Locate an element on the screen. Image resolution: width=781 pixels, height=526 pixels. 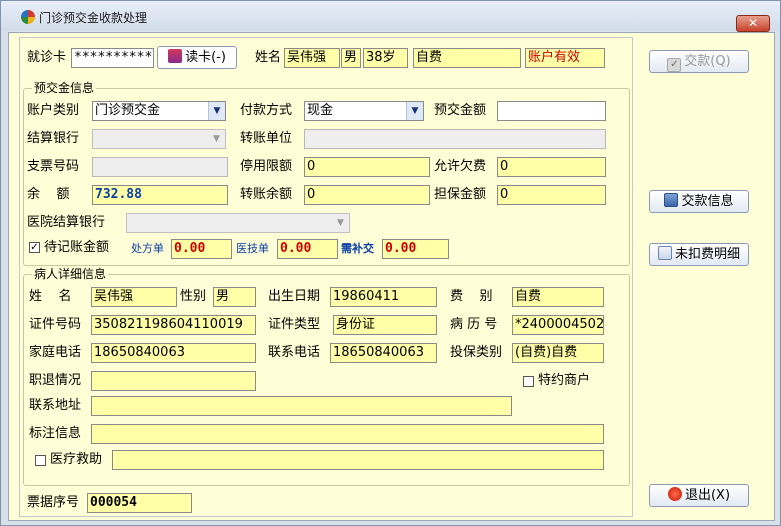
pending-checkbox: ✓ is located at coordinates (34, 247).